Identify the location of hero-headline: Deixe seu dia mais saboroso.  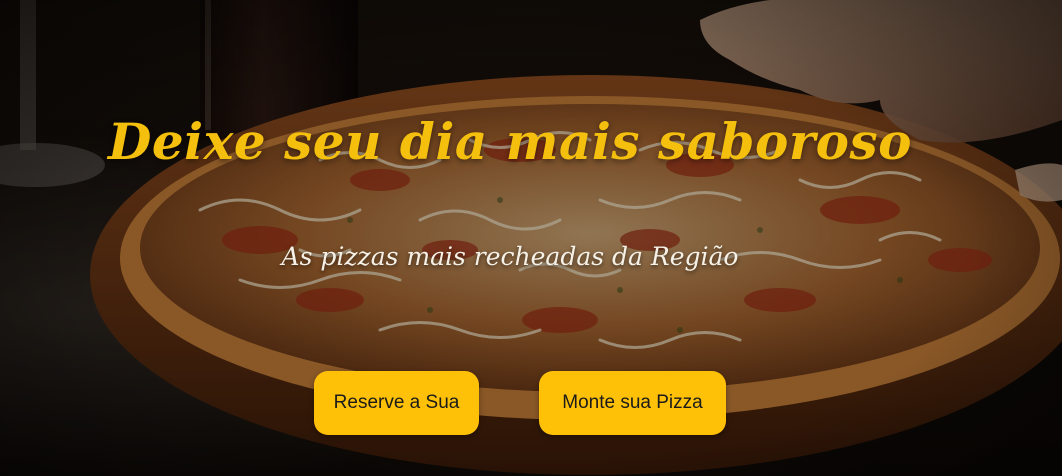
(510, 141).